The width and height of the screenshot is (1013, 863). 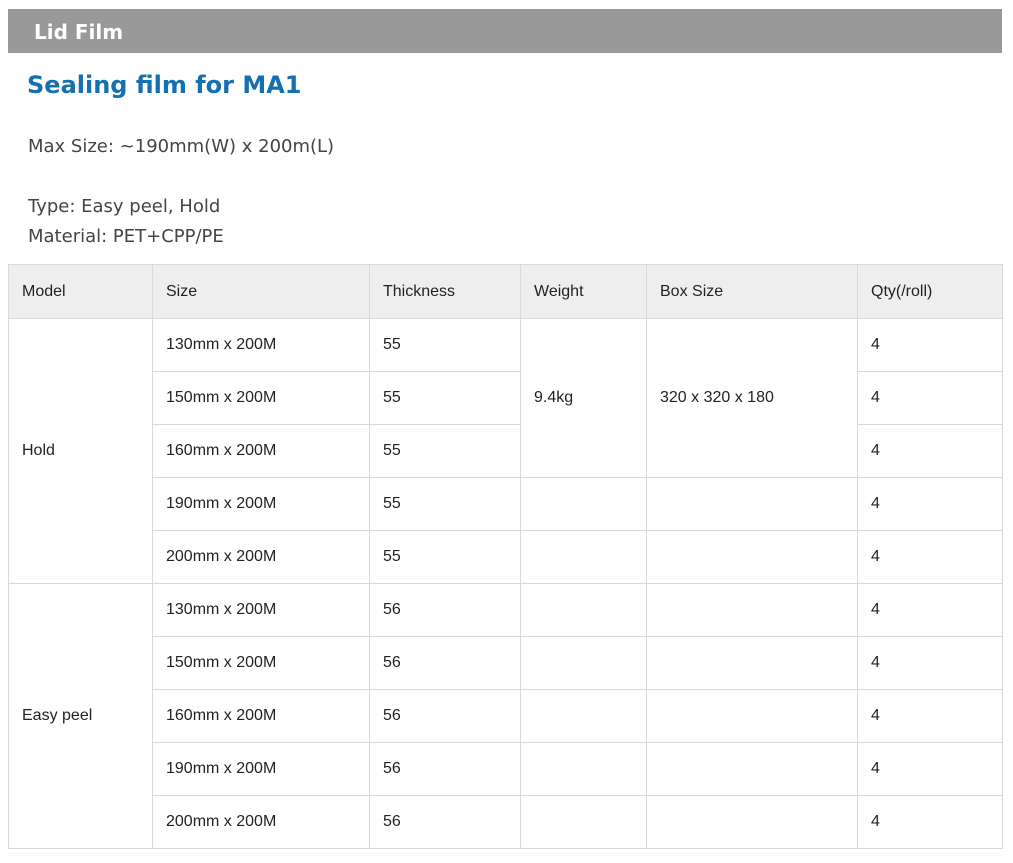 I want to click on box-size-cell: 320 x 320 x 180, so click(x=752, y=398).